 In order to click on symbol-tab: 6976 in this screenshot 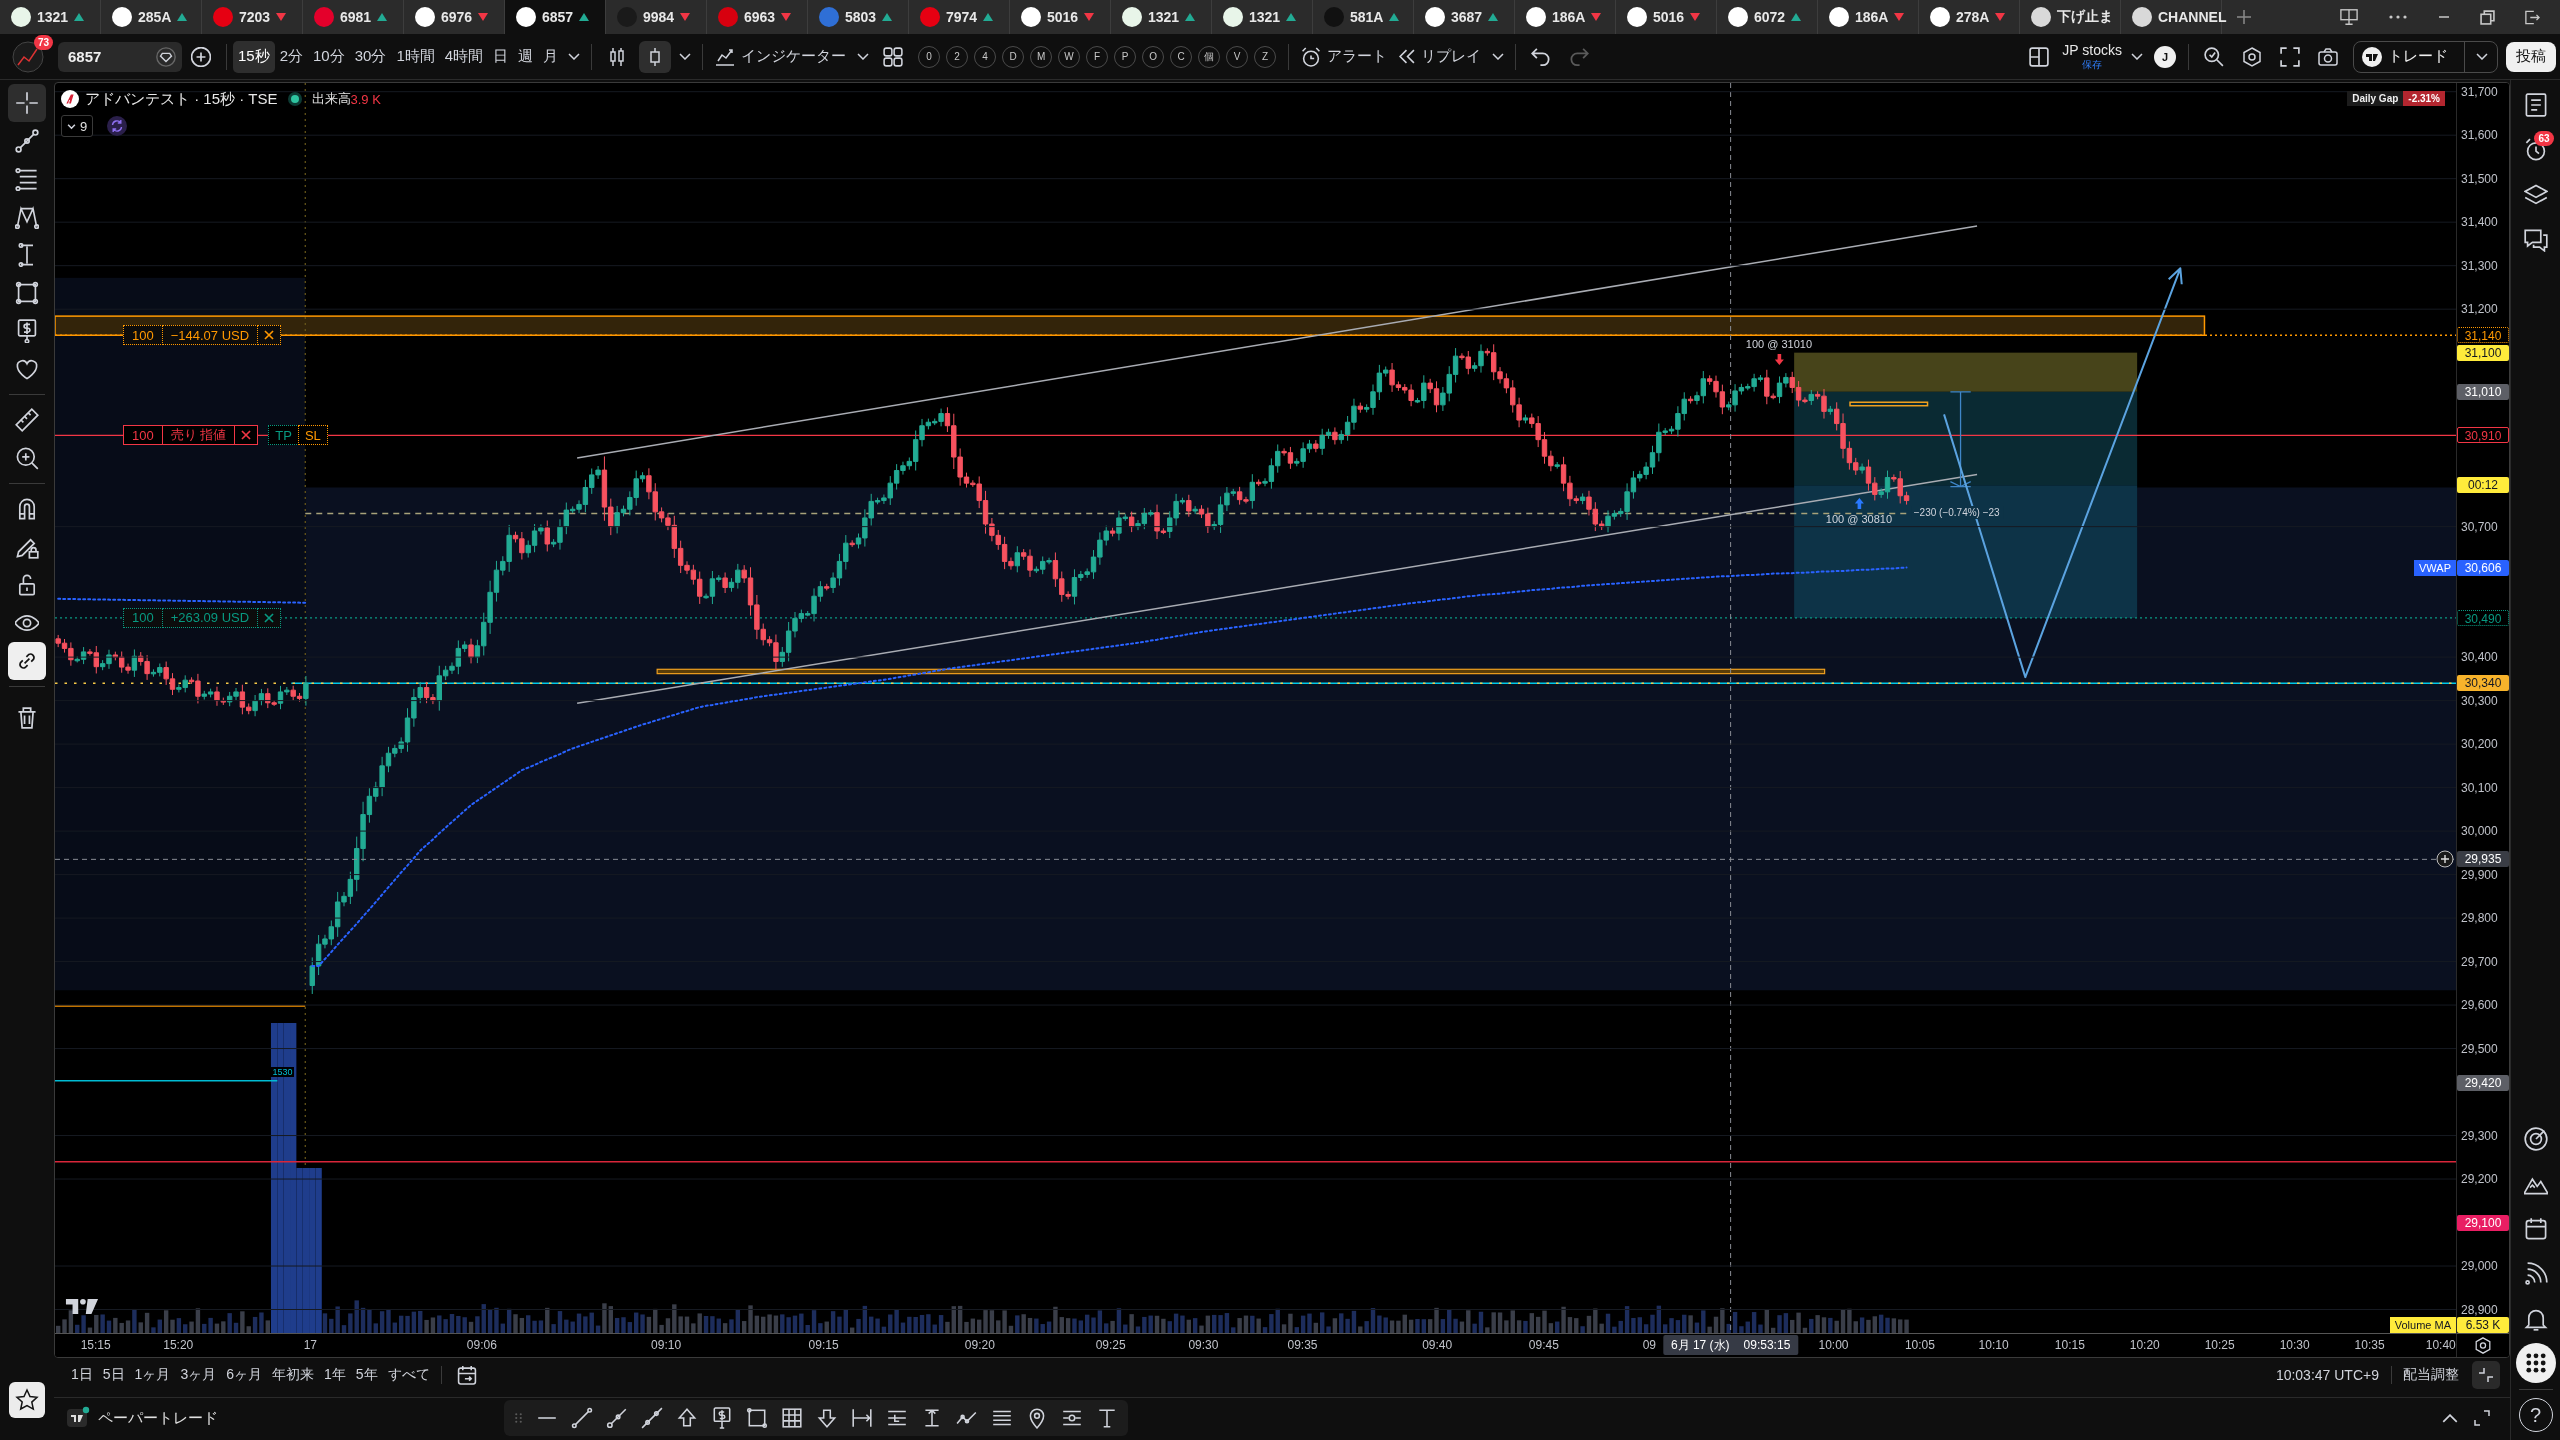, I will do `click(454, 17)`.